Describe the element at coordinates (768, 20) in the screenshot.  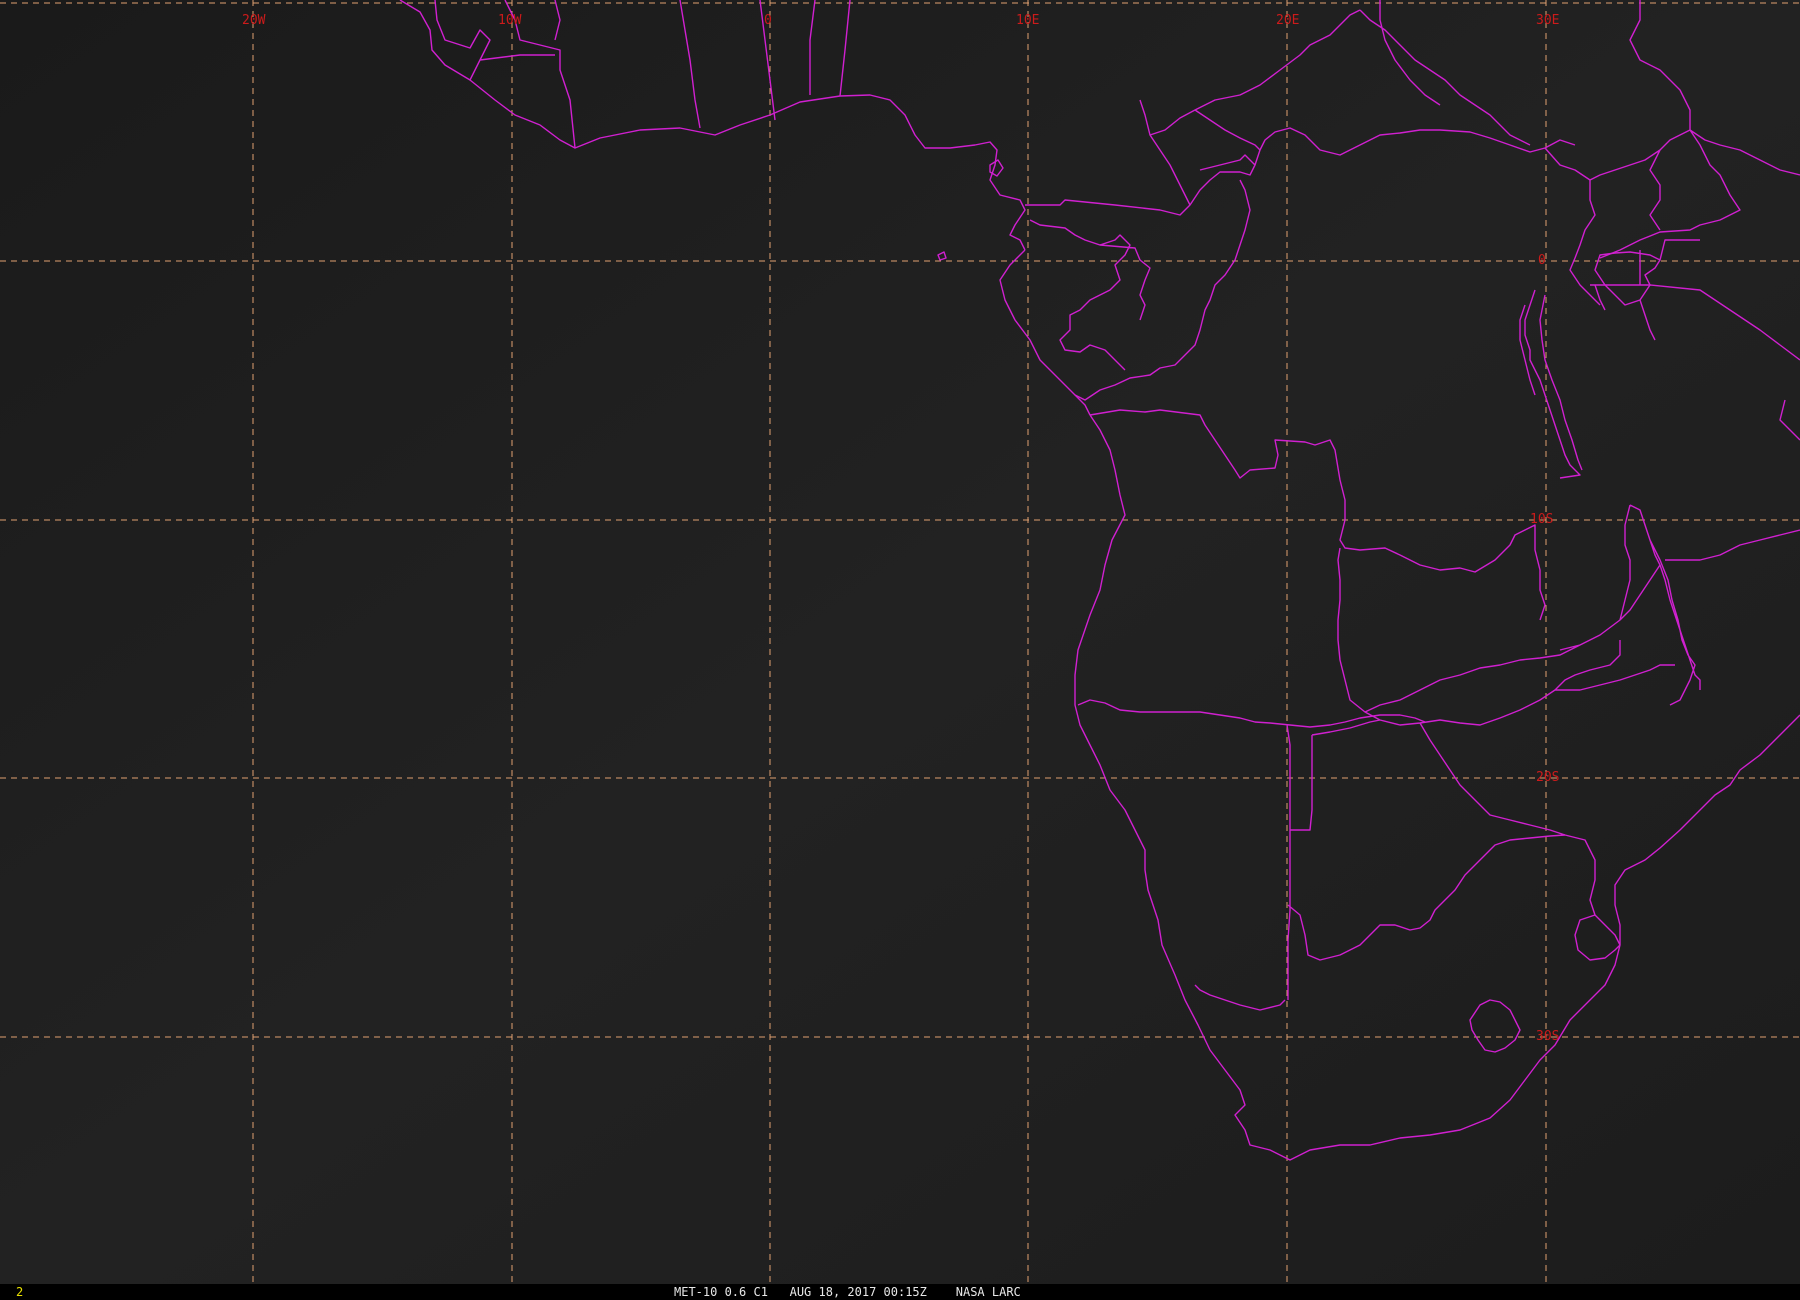
I see `lon-label-0: 0` at that location.